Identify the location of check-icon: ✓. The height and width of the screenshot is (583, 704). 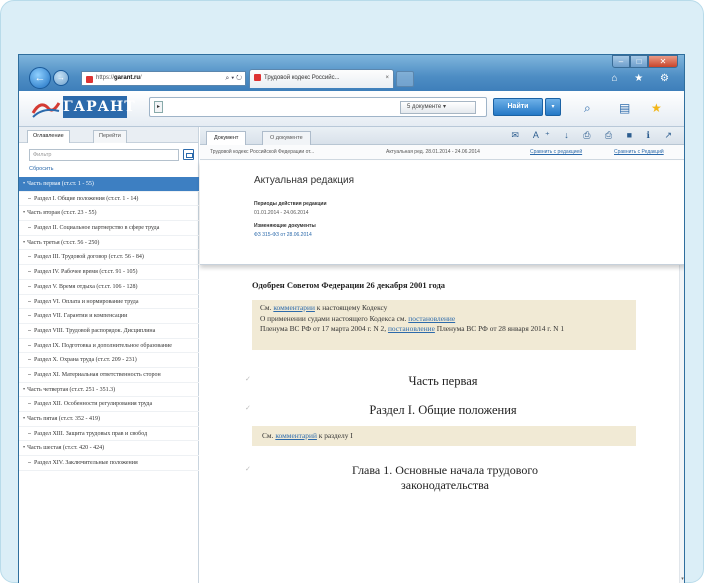
(248, 469).